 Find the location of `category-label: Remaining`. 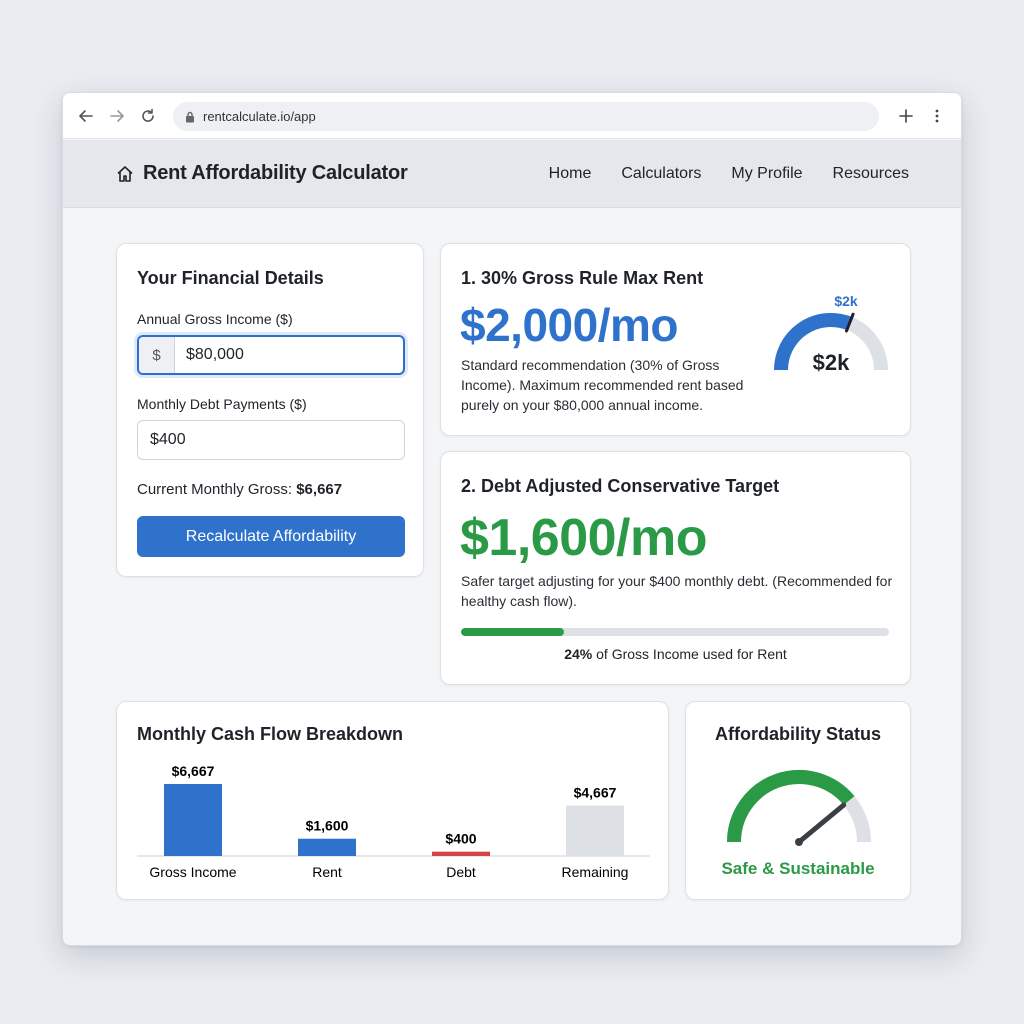

category-label: Remaining is located at coordinates (595, 872).